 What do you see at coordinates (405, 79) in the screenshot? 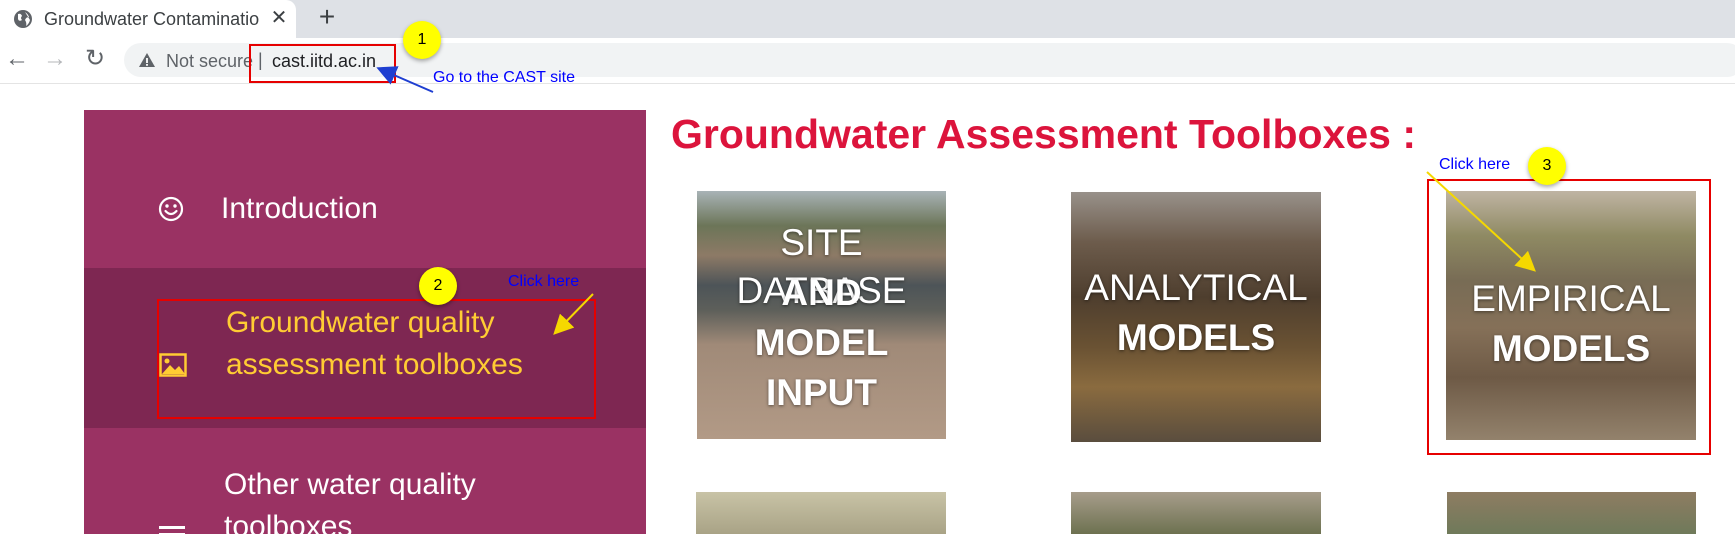
I see `arrow-url` at bounding box center [405, 79].